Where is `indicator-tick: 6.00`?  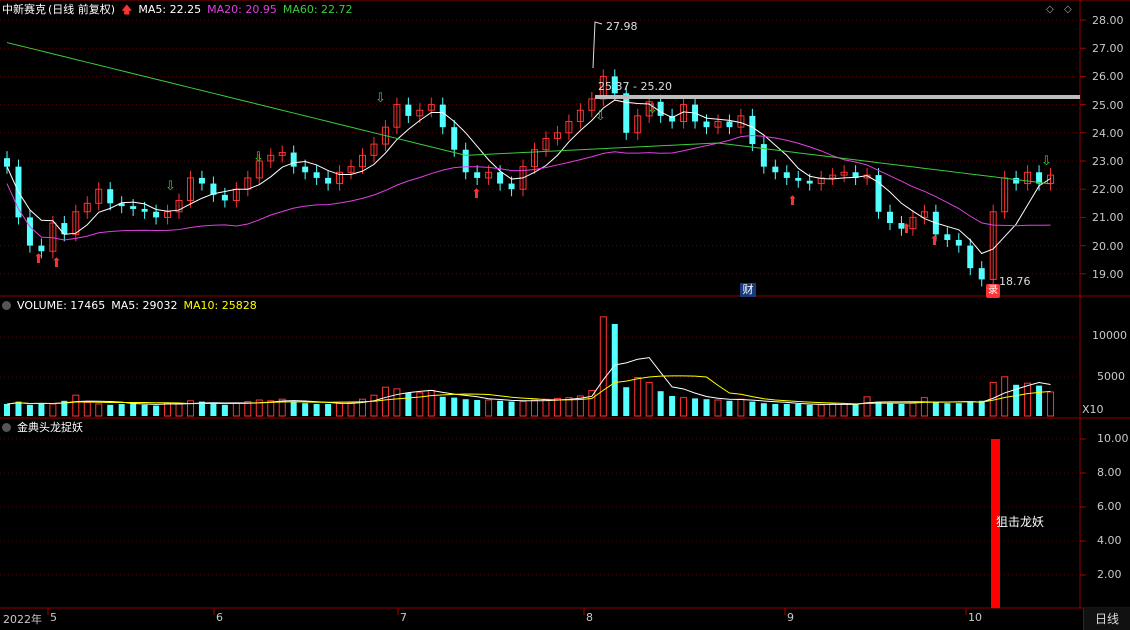 indicator-tick: 6.00 is located at coordinates (1109, 506).